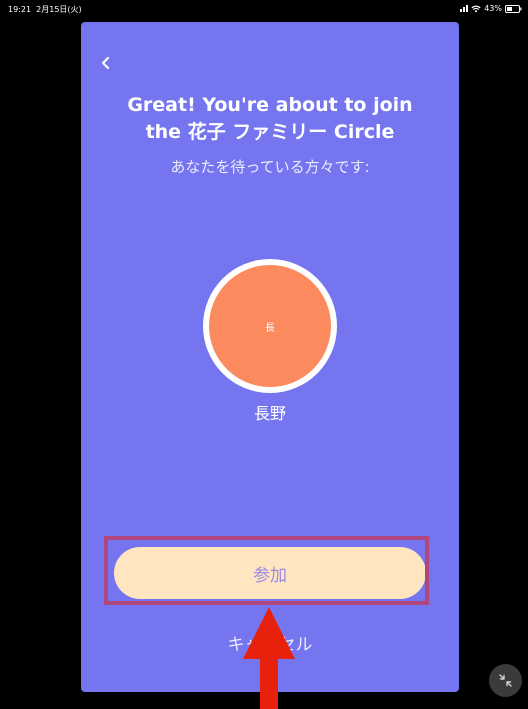 This screenshot has height=709, width=528. I want to click on wifi-icon, so click(476, 9).